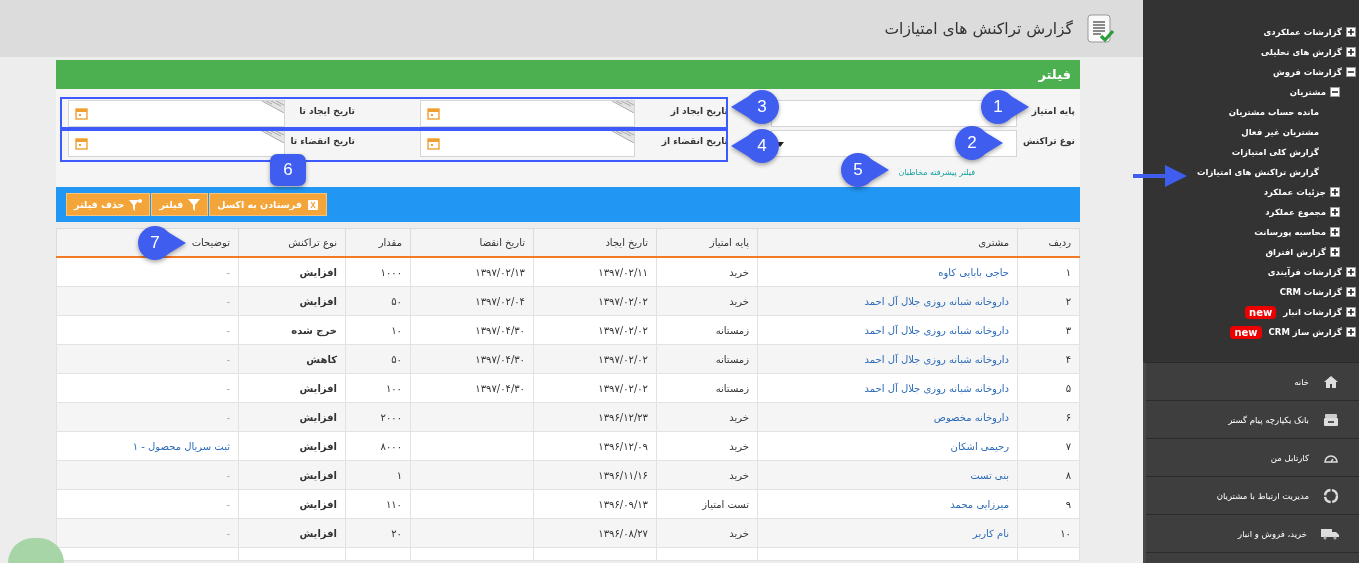 This screenshot has height=563, width=1359. What do you see at coordinates (865, 170) in the screenshot?
I see `step-callout-tooltip: 5` at bounding box center [865, 170].